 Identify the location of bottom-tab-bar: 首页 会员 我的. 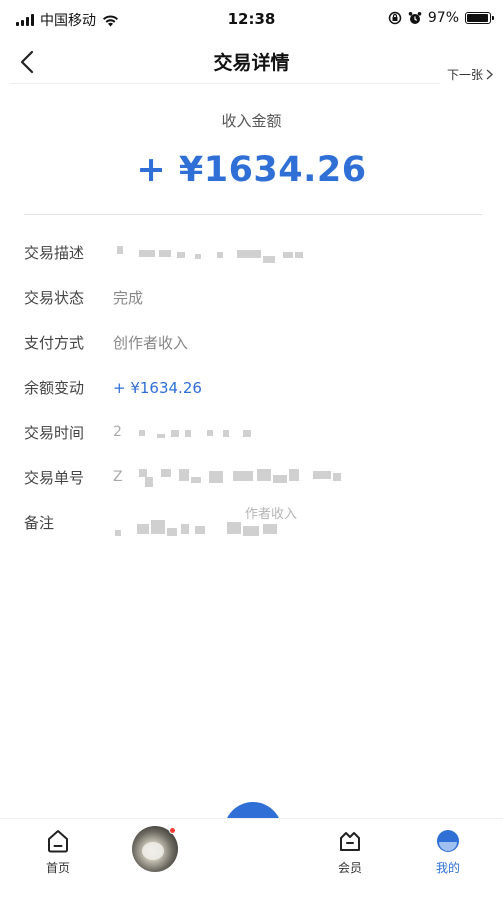
(251, 859).